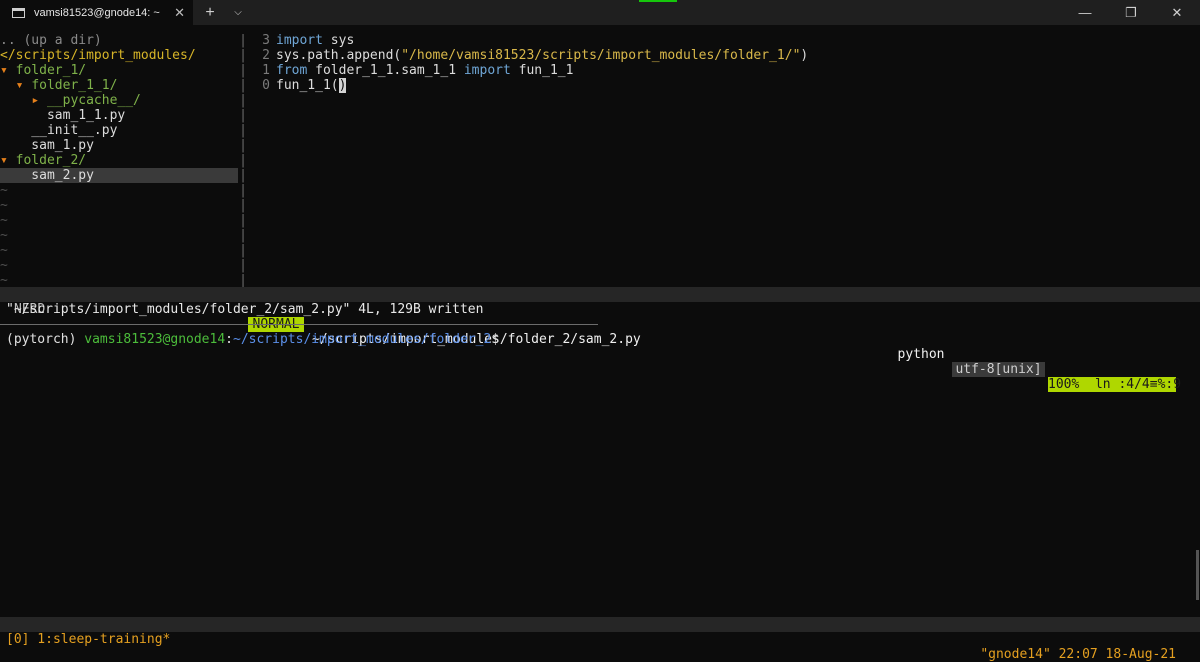 This screenshot has height=662, width=1200. I want to click on tree-item-folder-1-1: ▾ folder_1_1/, so click(119, 85).